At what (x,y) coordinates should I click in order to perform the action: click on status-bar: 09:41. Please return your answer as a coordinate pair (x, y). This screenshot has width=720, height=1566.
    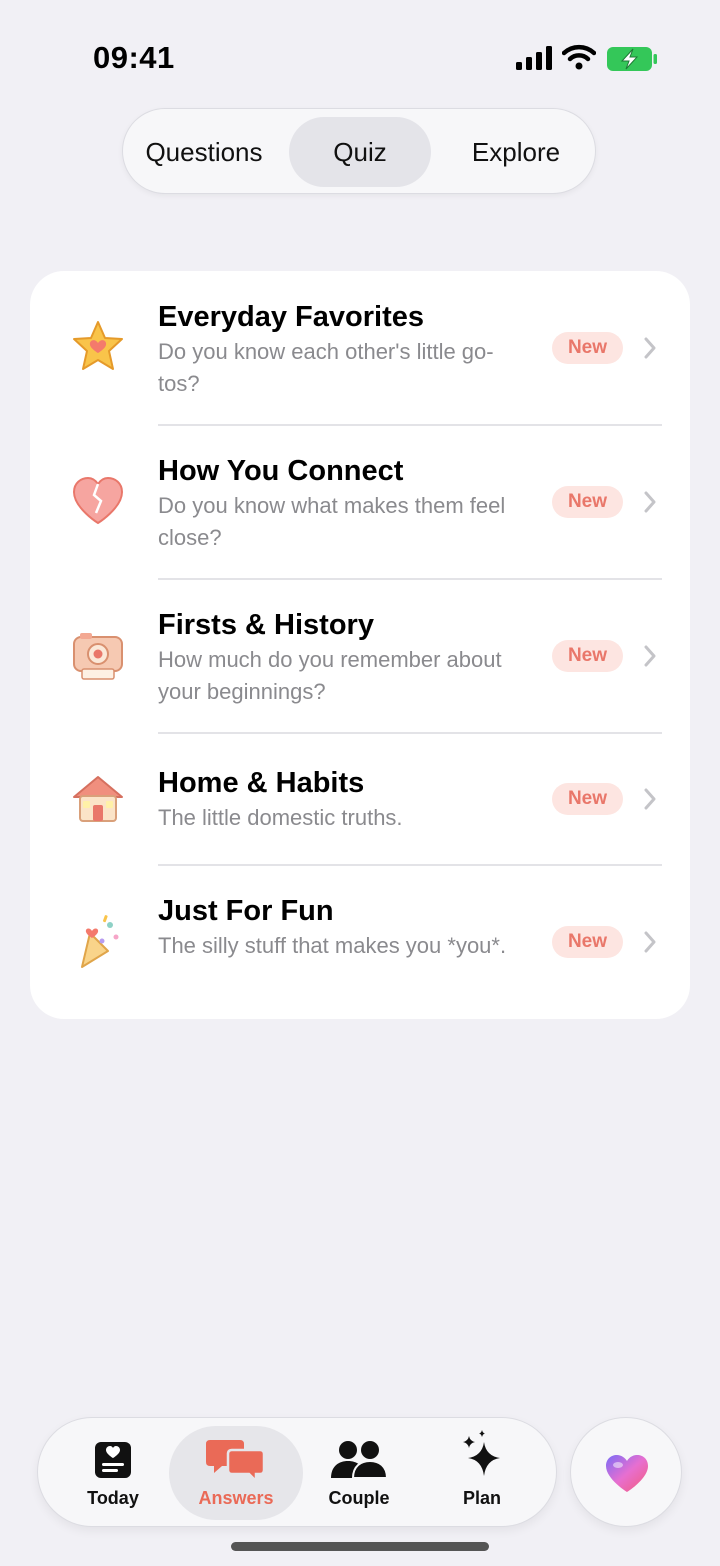
    Looking at the image, I should click on (360, 55).